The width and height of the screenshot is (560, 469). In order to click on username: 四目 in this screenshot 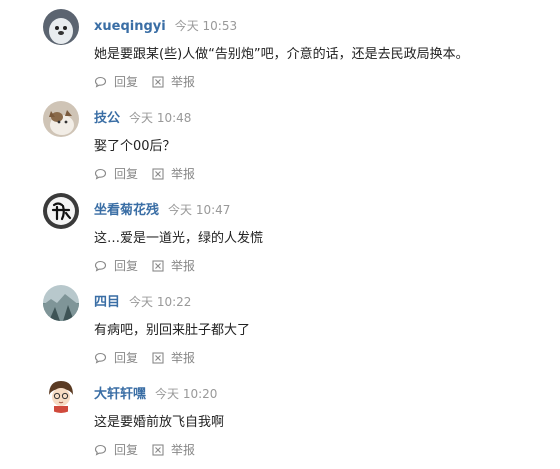, I will do `click(107, 302)`.